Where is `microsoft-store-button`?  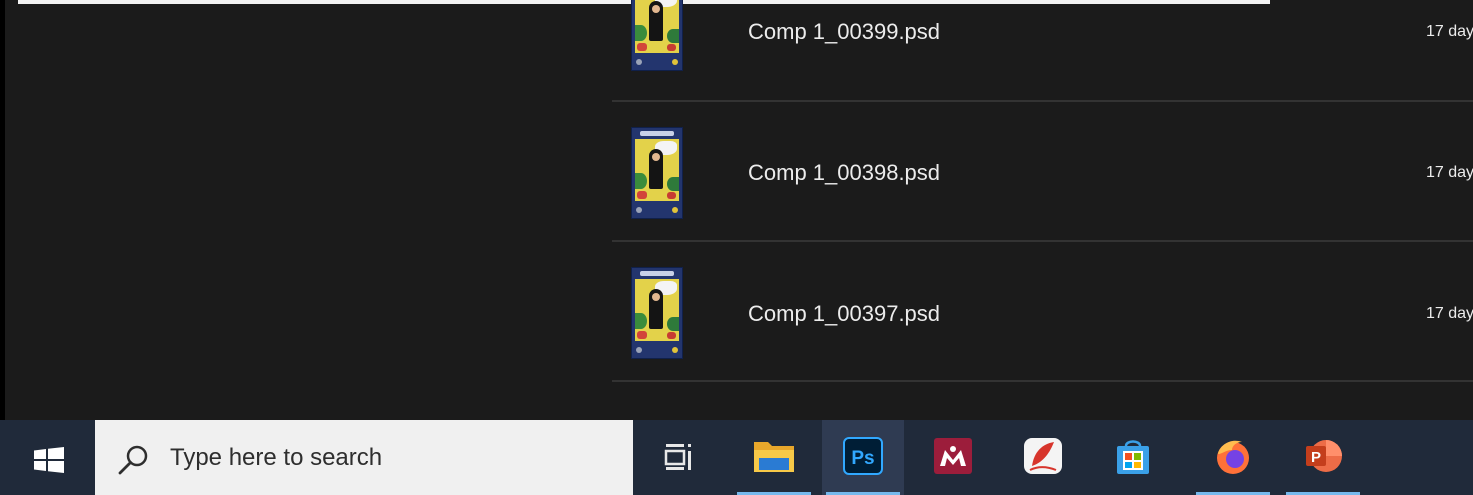 microsoft-store-button is located at coordinates (1133, 457).